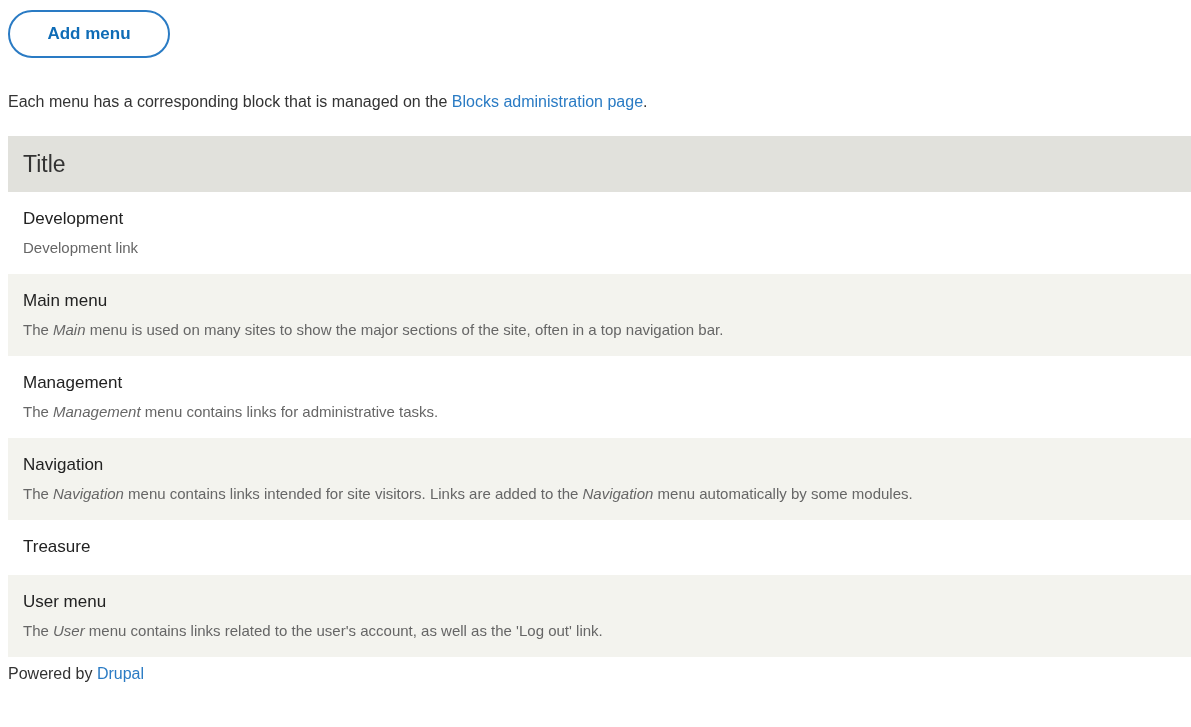 The image size is (1191, 727). Describe the element at coordinates (64, 465) in the screenshot. I see `menu-title: Navigation` at that location.